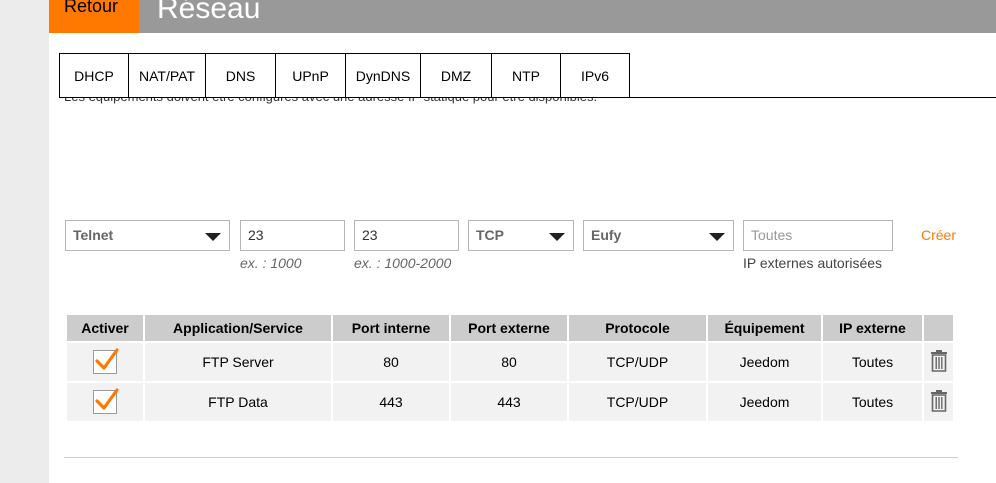 The image size is (996, 483). Describe the element at coordinates (606, 235) in the screenshot. I see `device-select-value: Eufy` at that location.